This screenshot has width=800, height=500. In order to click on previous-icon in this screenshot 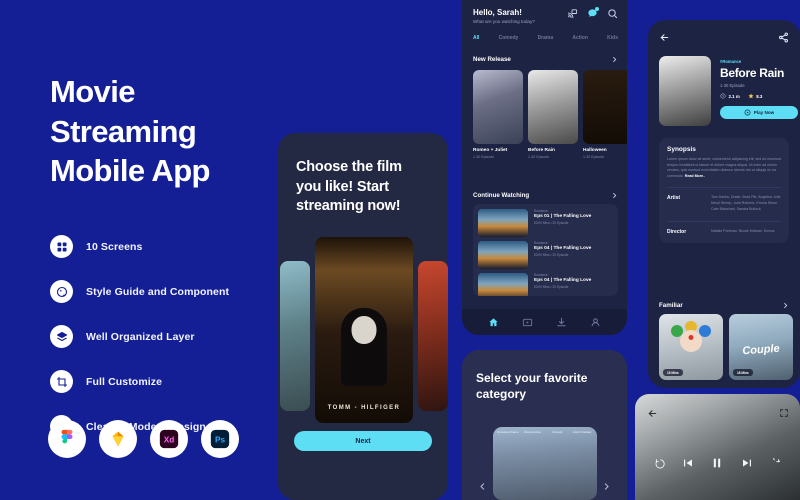, I will do `click(688, 463)`.